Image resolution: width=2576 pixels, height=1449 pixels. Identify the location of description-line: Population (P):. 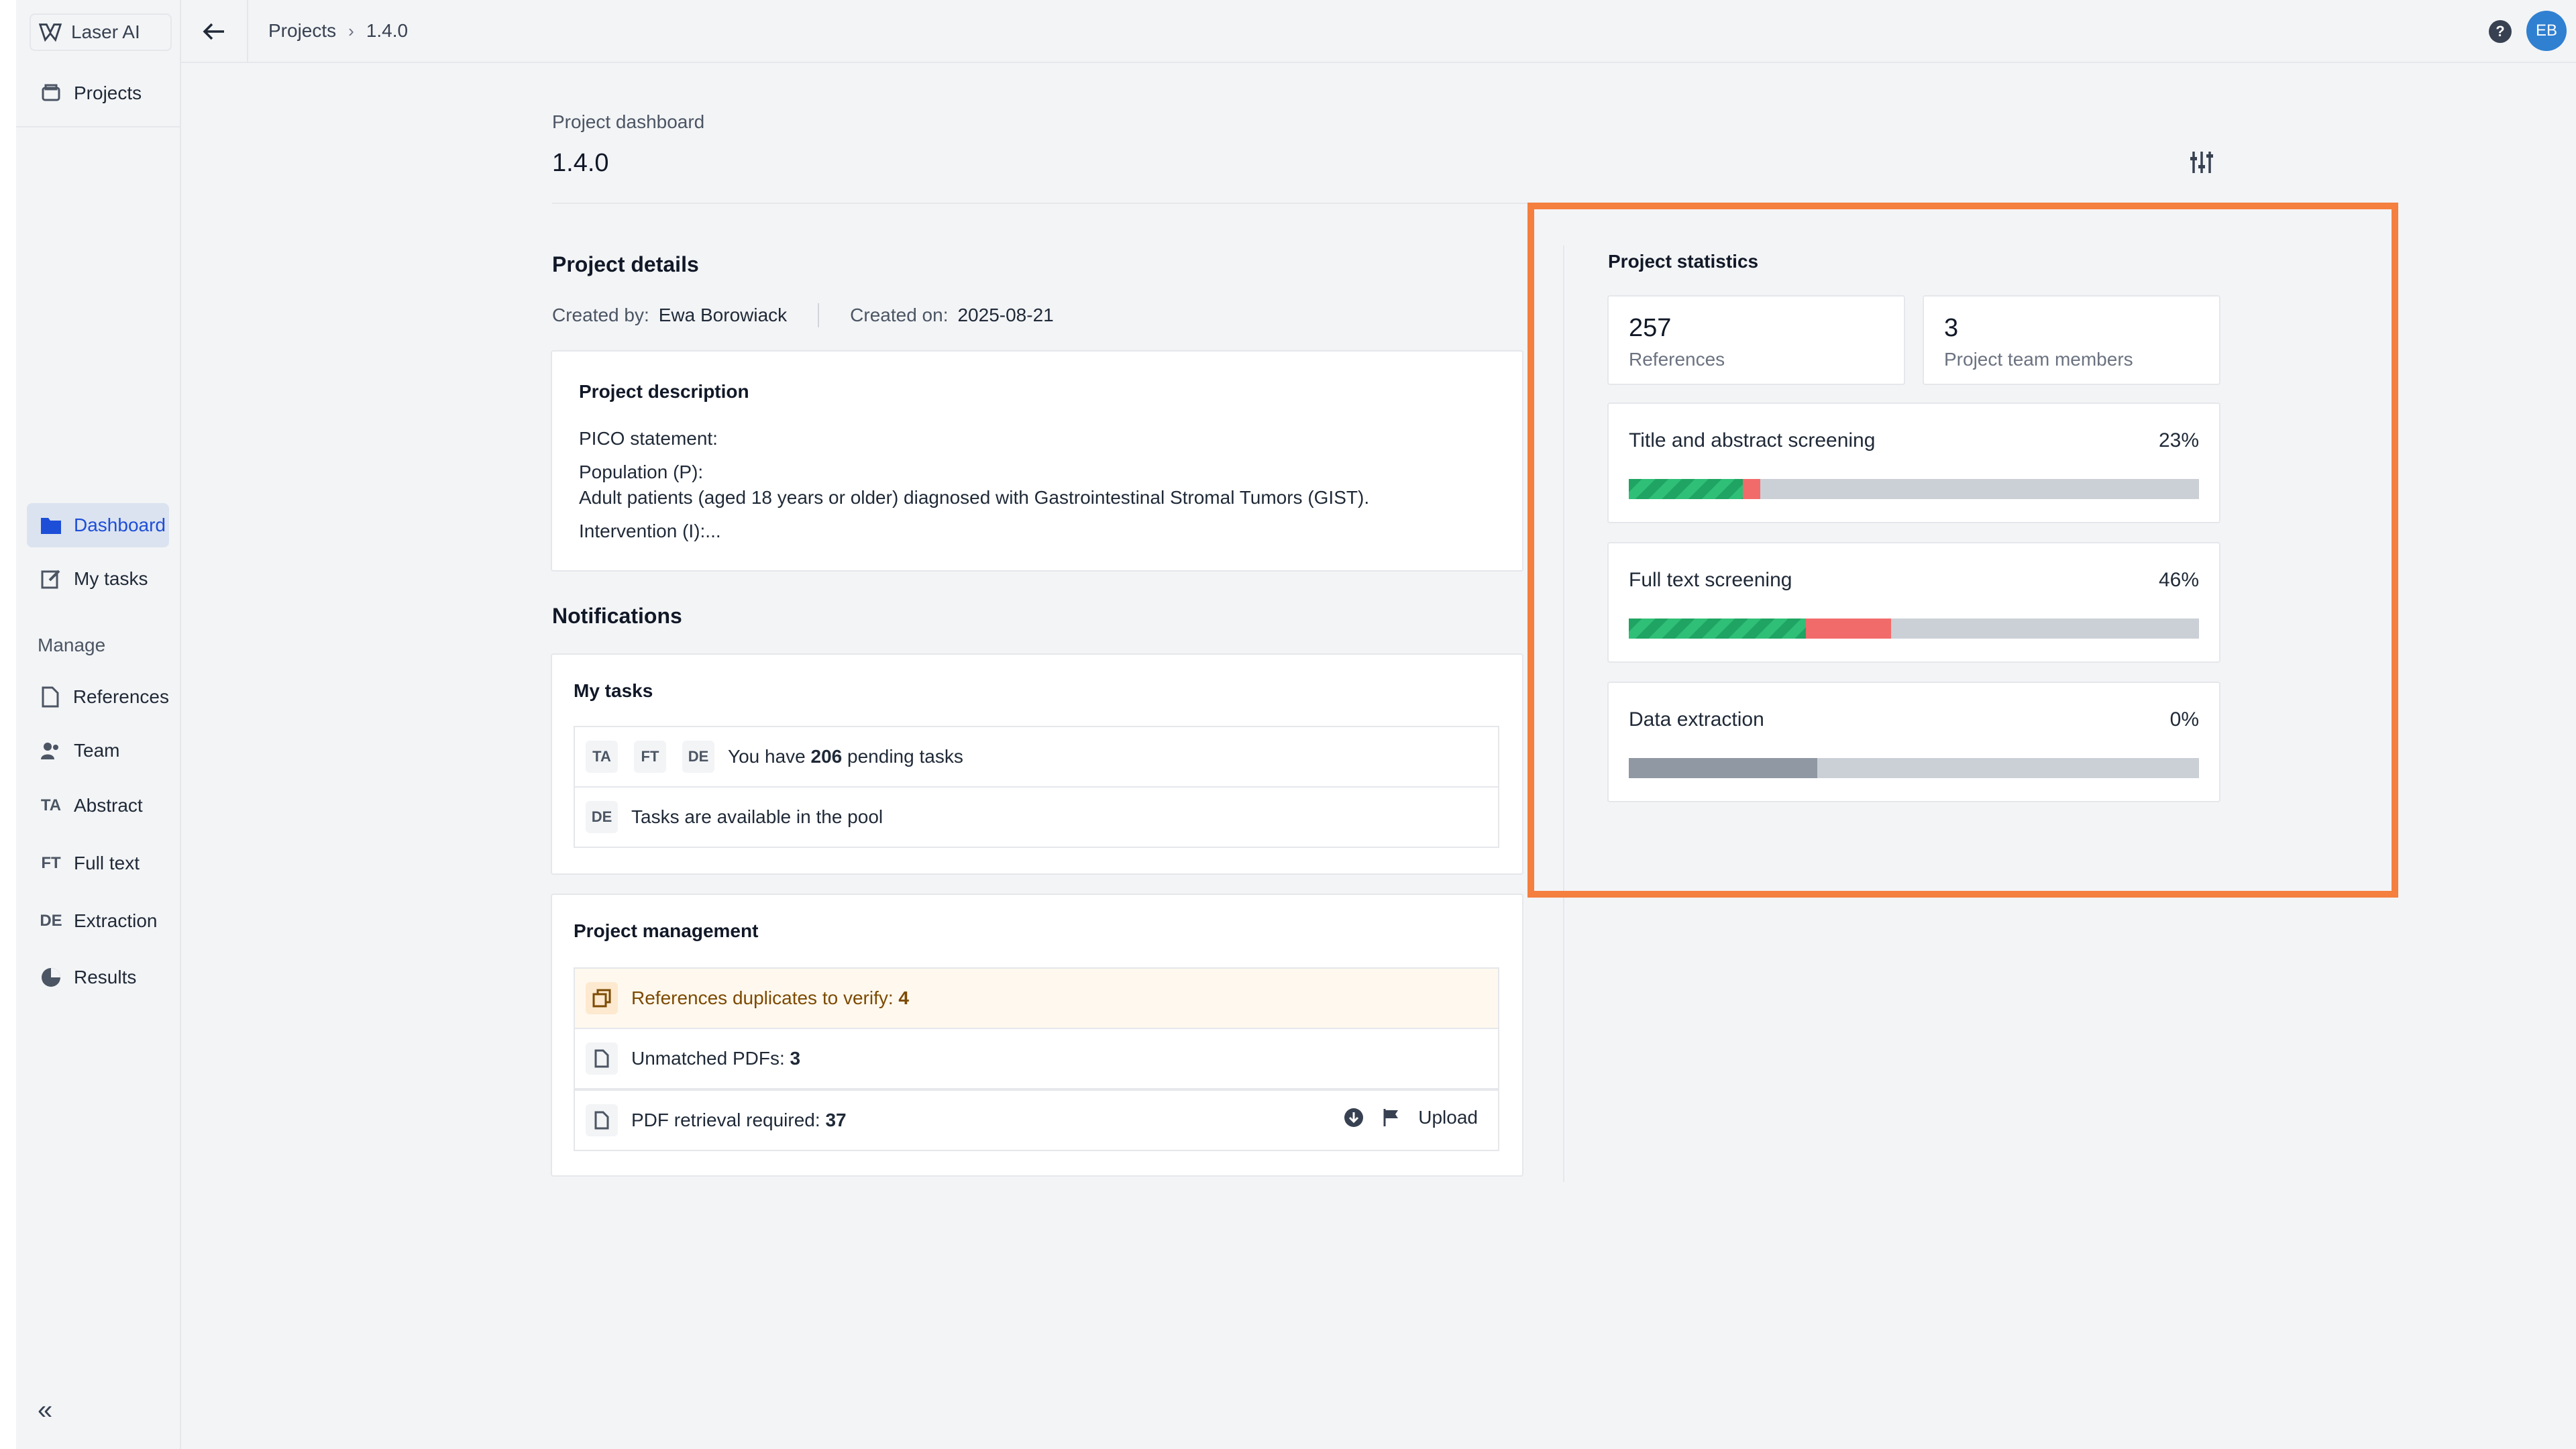
(641, 472).